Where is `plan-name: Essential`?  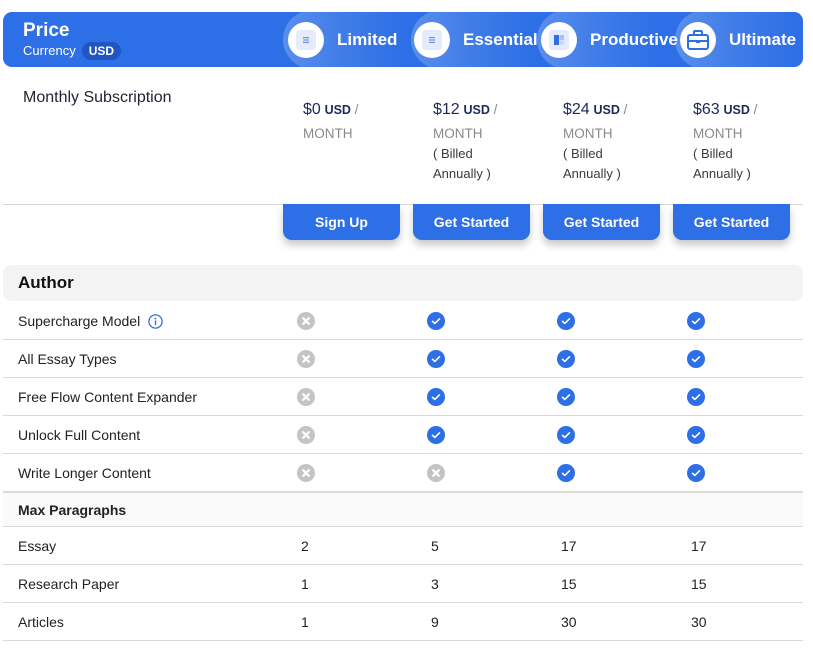
plan-name: Essential is located at coordinates (500, 39).